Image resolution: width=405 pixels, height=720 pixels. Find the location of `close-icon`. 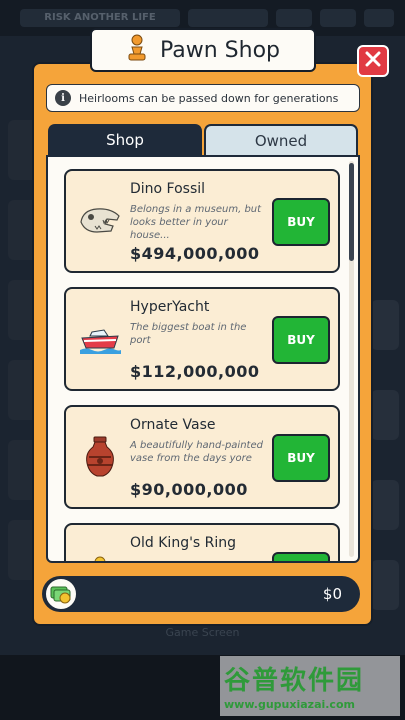

close-icon is located at coordinates (373, 61).